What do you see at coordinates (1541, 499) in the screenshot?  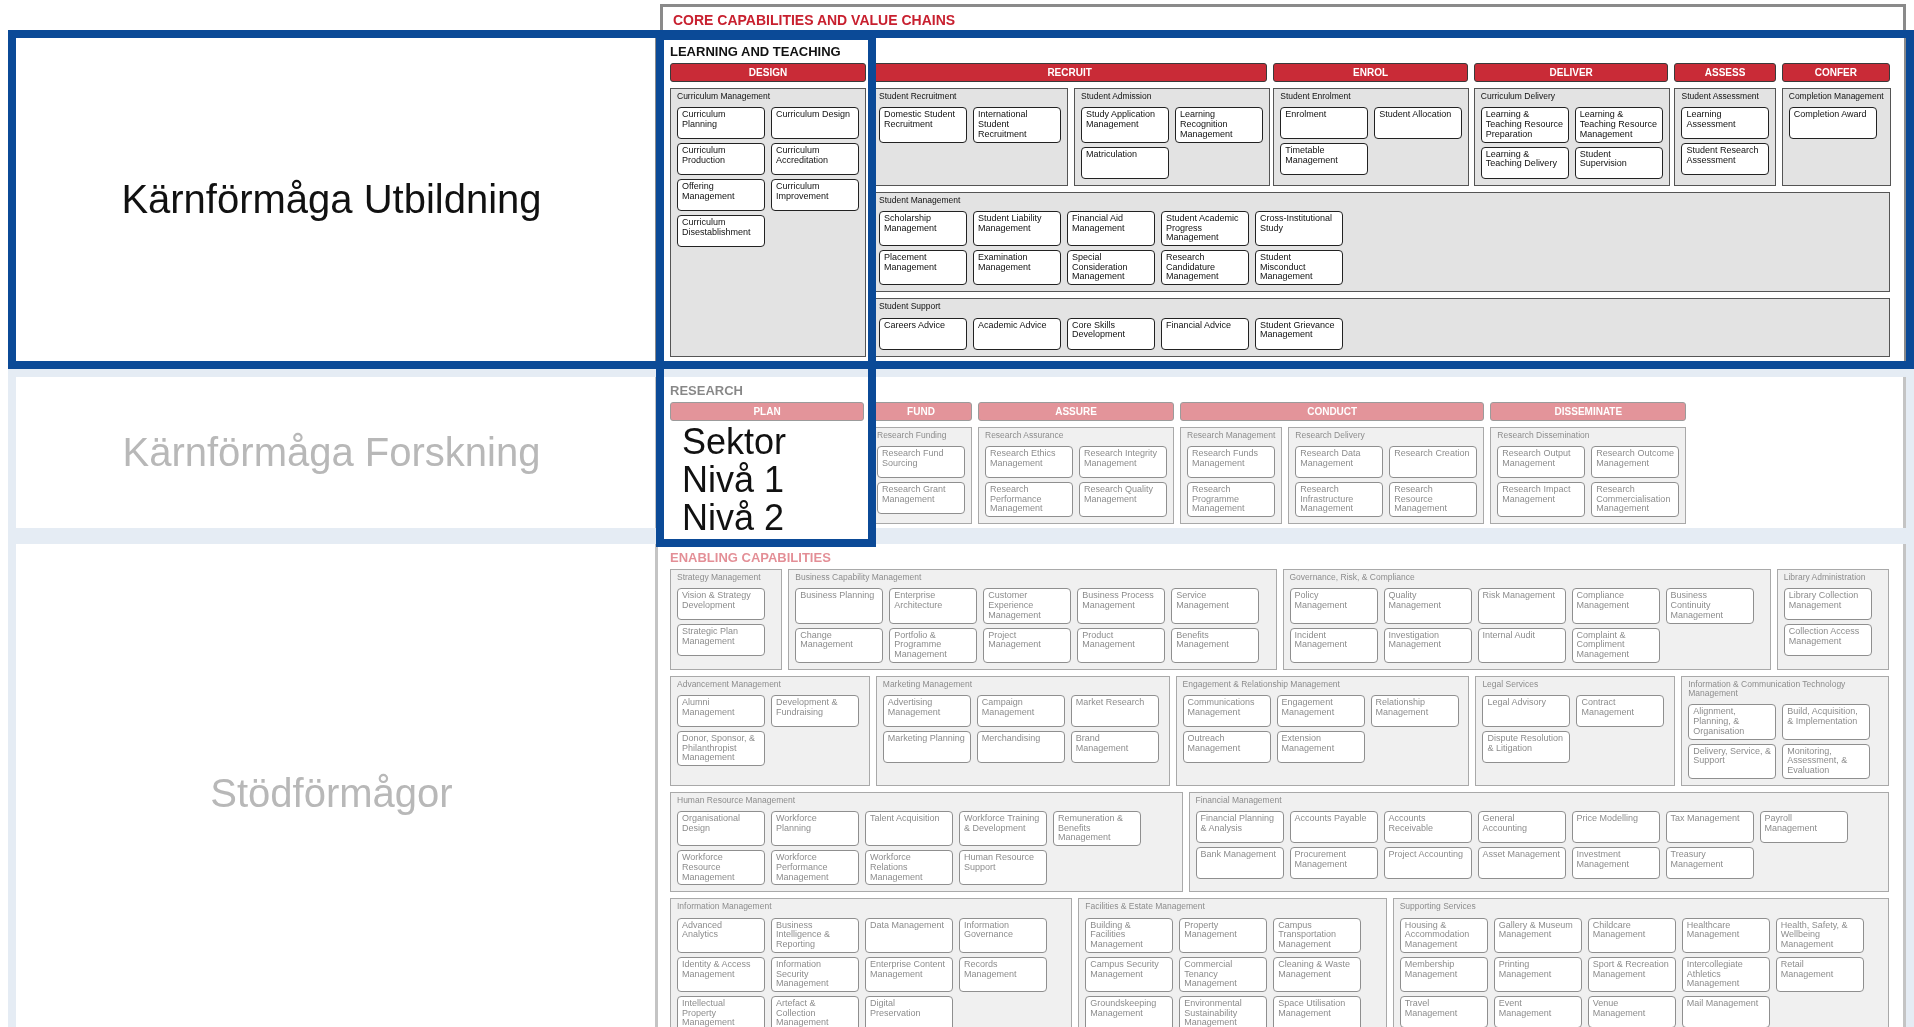 I see `capability-item: Research Impact Management` at bounding box center [1541, 499].